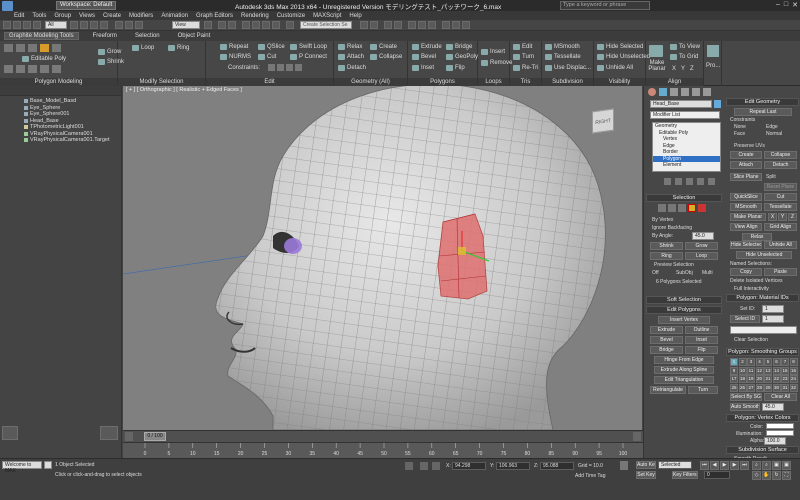  What do you see at coordinates (778, 5) in the screenshot?
I see `minimize-icon: –` at bounding box center [778, 5].